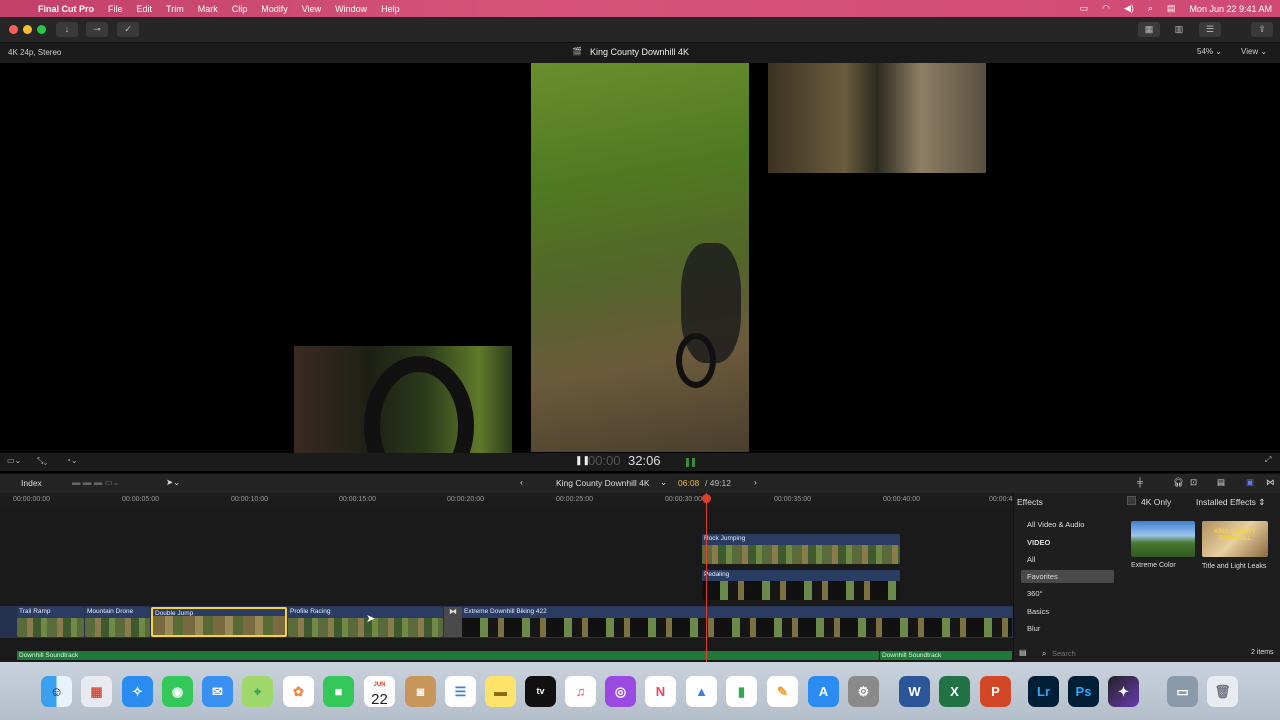 This screenshot has height=720, width=1280. What do you see at coordinates (217, 691) in the screenshot?
I see `mail-icon: ✉` at bounding box center [217, 691].